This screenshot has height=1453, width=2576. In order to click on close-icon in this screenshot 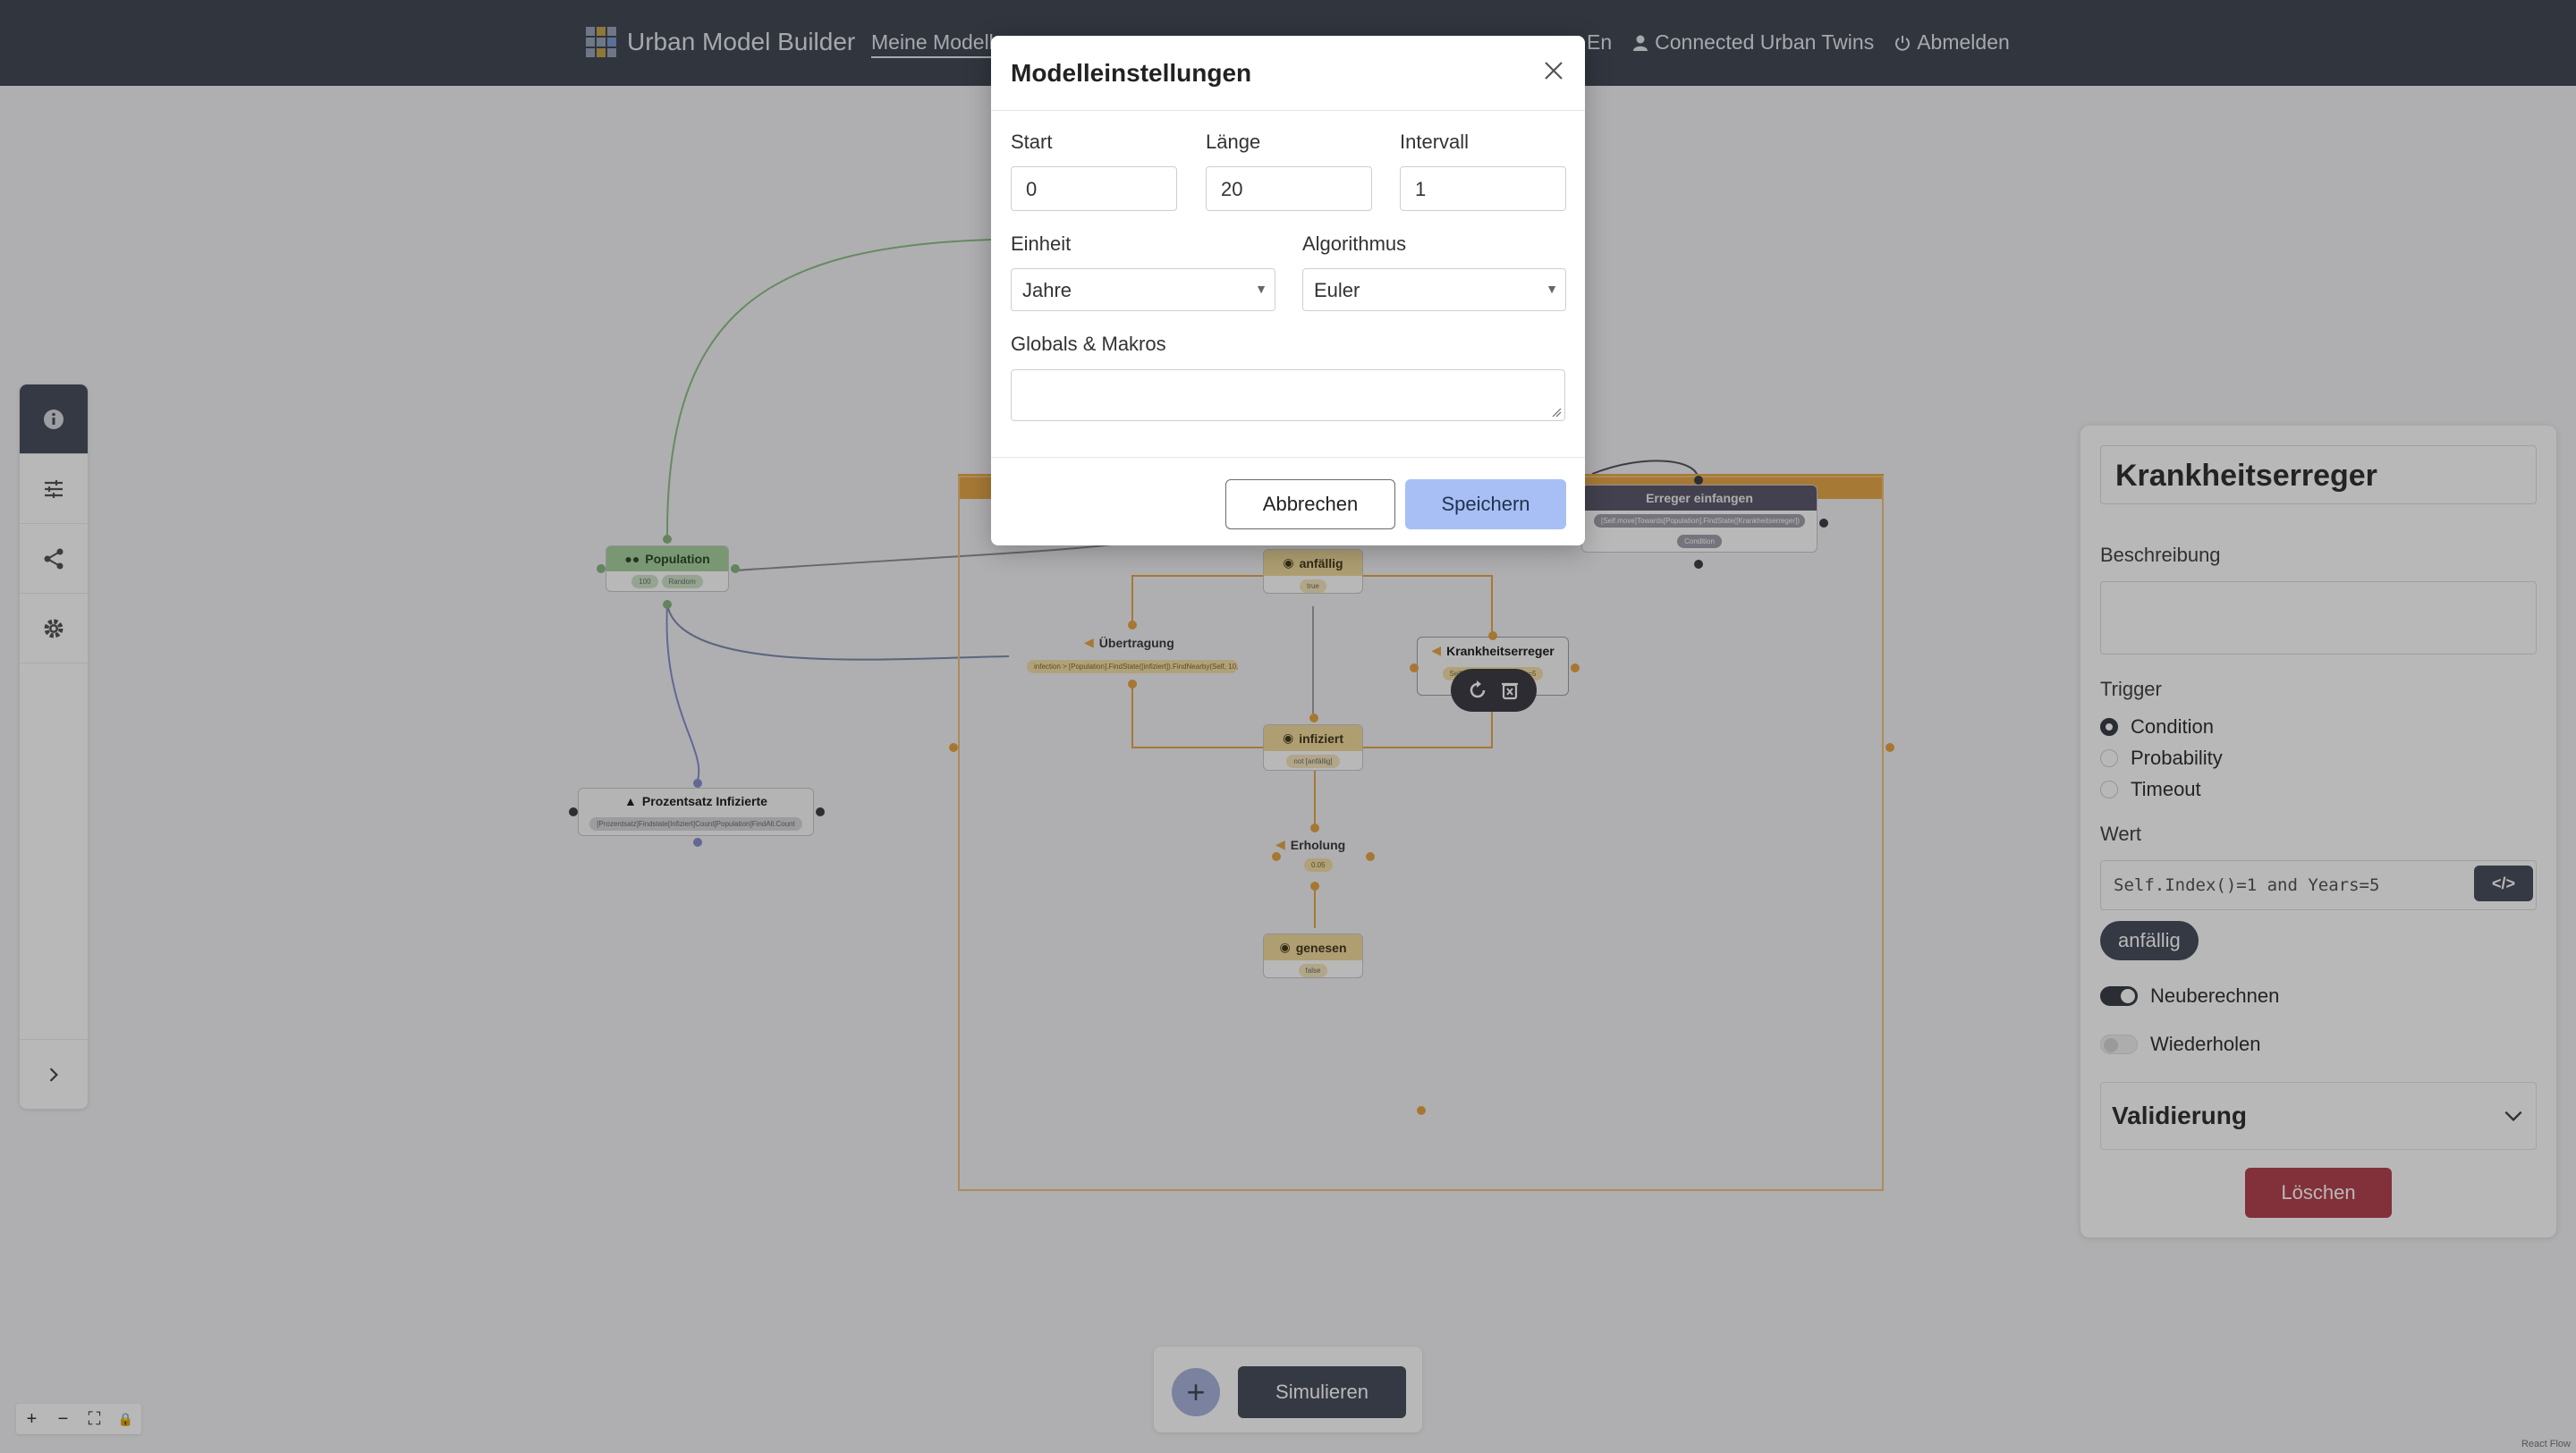, I will do `click(1554, 71)`.